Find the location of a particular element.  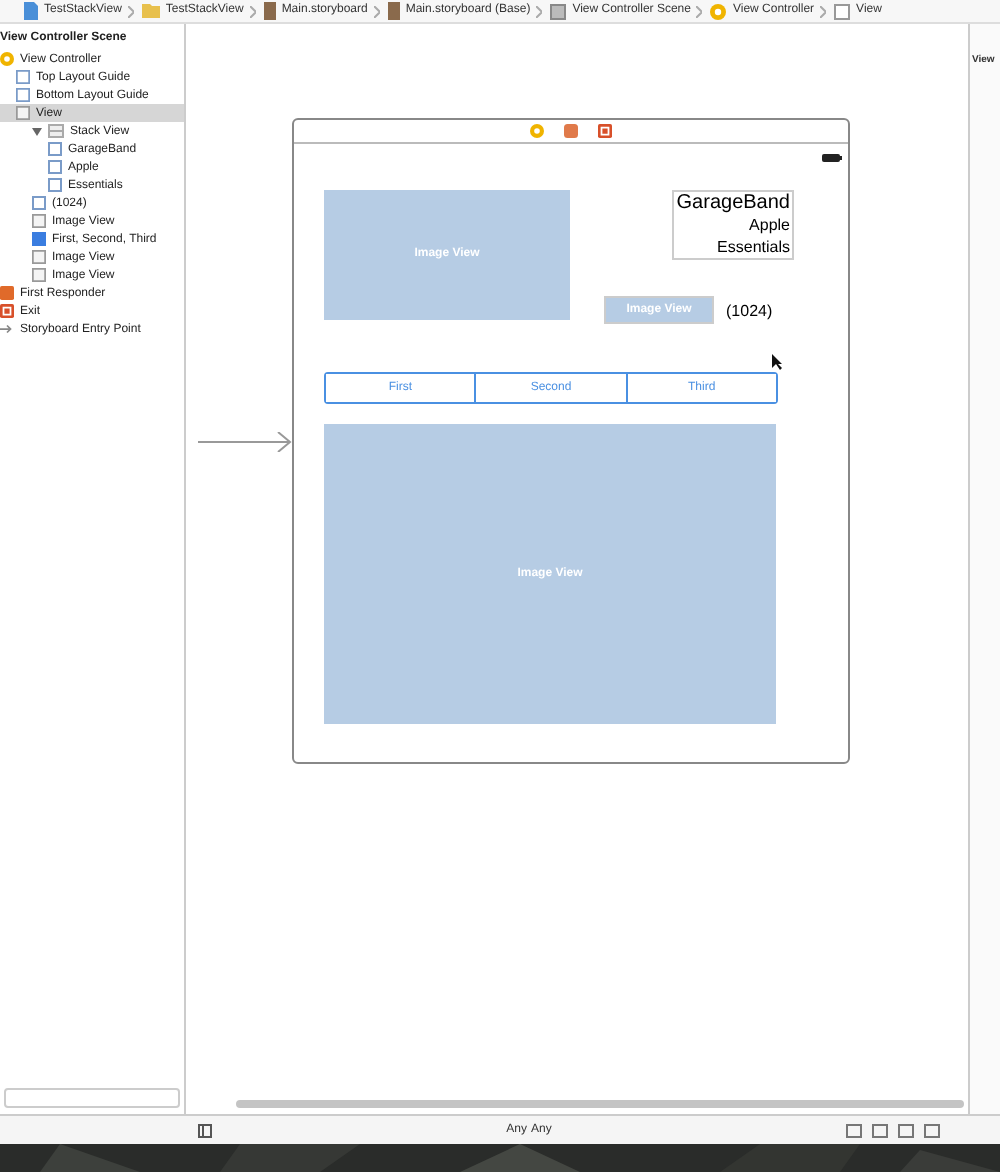

stack-label: Apple is located at coordinates (769, 225).